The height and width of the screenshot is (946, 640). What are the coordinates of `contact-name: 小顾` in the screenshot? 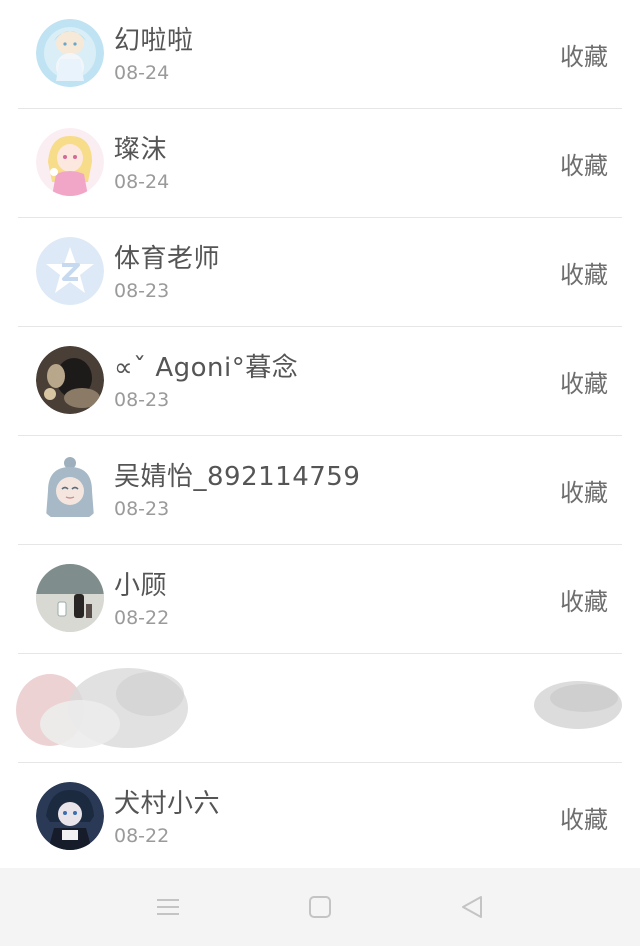 It's located at (141, 586).